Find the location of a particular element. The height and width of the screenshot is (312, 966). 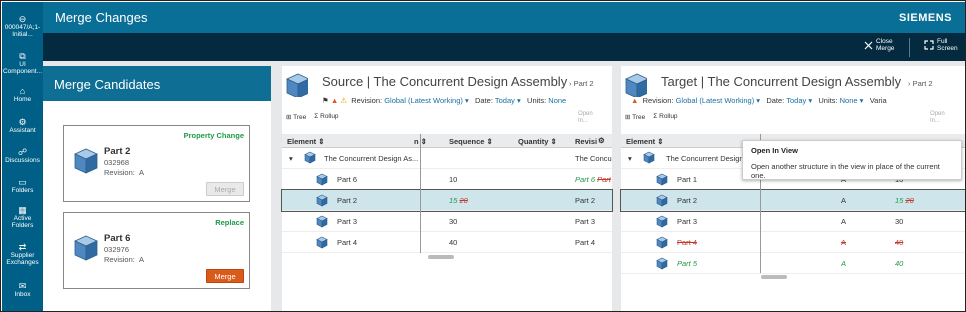

table-row: Part 4 A 40 is located at coordinates (793, 242).